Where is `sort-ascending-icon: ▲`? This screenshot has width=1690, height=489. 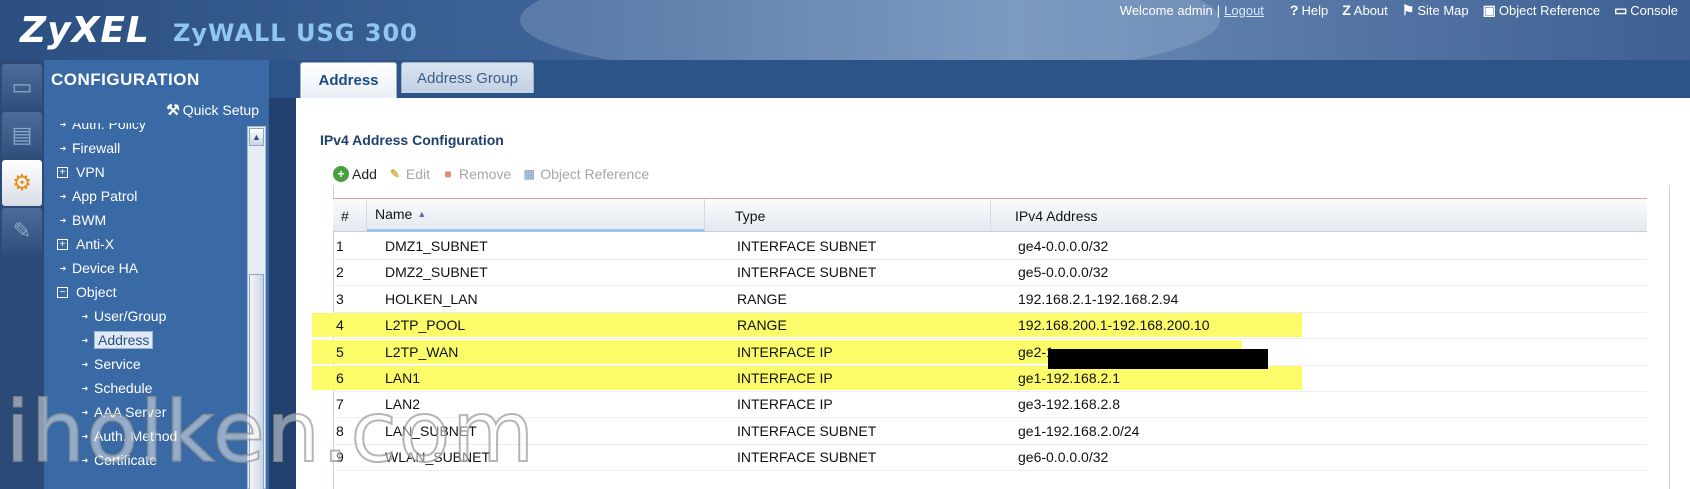
sort-ascending-icon: ▲ is located at coordinates (422, 214).